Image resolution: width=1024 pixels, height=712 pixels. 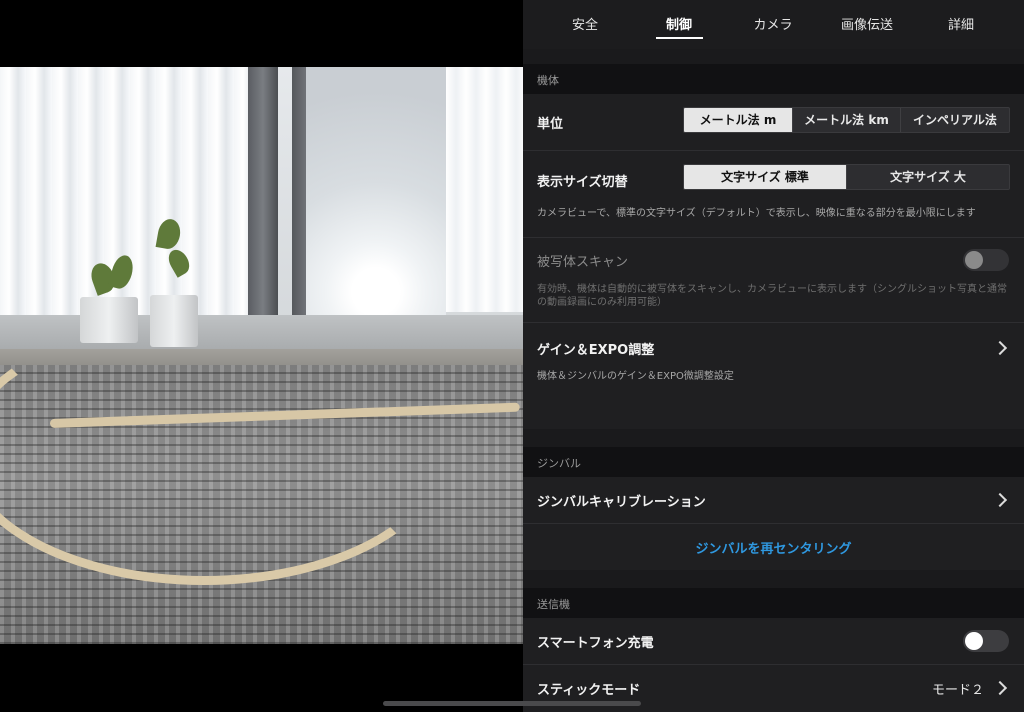 I want to click on display-size-option-standard: 文字サイズ 標準, so click(x=765, y=177).